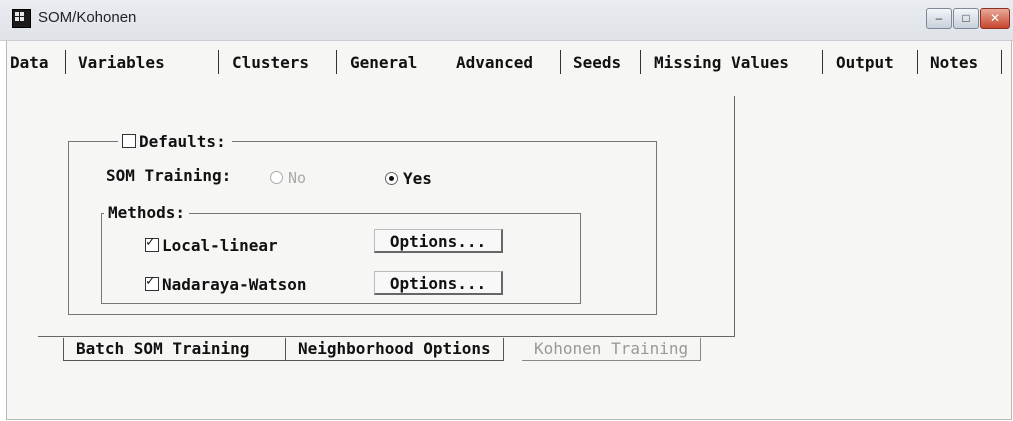 Image resolution: width=1013 pixels, height=421 pixels. What do you see at coordinates (721, 62) in the screenshot?
I see `tab-missing-values: Missing Values` at bounding box center [721, 62].